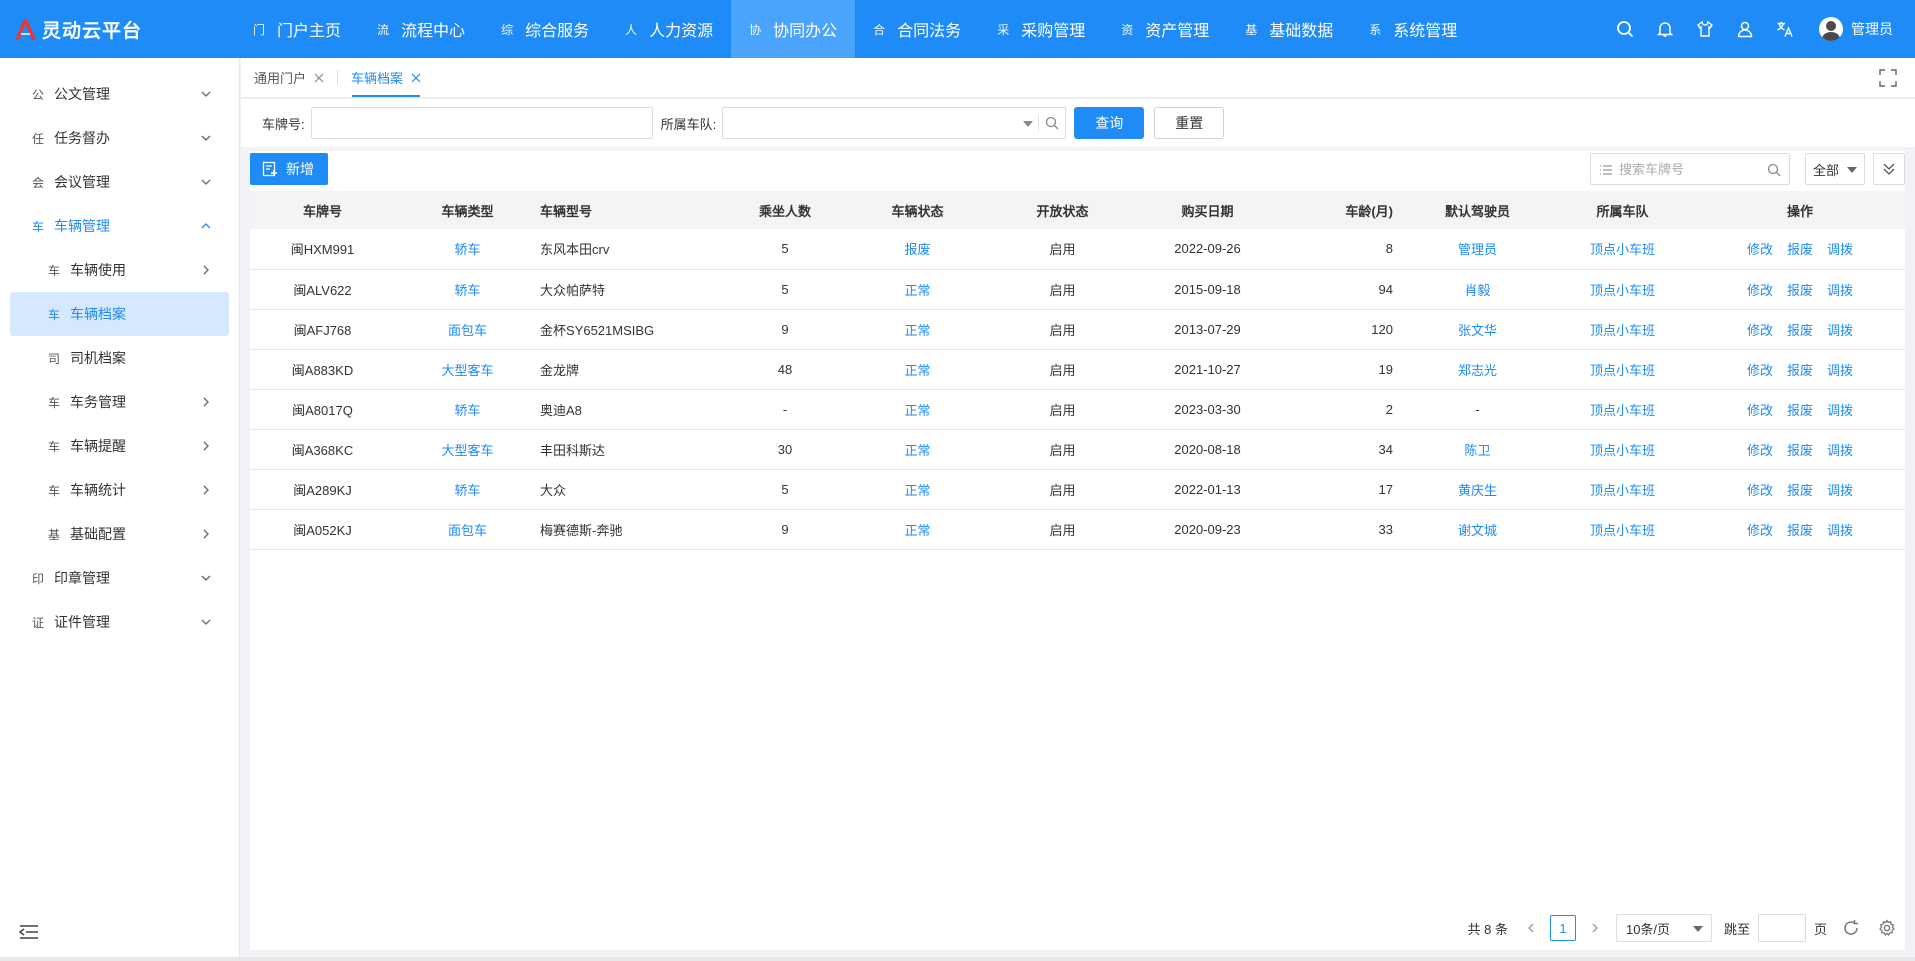  Describe the element at coordinates (1888, 78) in the screenshot. I see `fullscreen-icon` at that location.